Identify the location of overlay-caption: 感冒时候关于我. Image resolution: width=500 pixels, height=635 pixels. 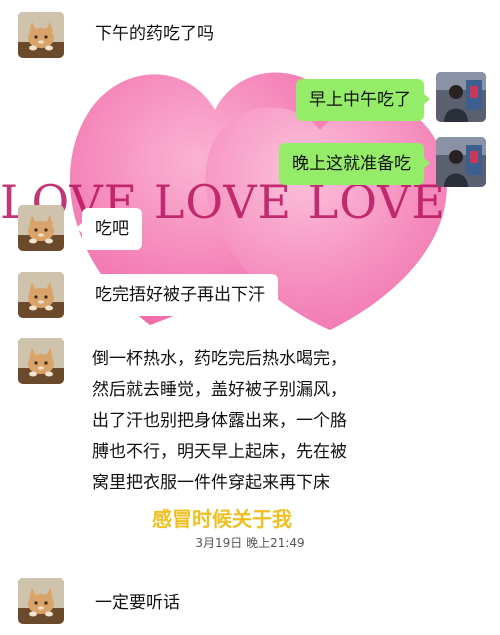
(222, 519).